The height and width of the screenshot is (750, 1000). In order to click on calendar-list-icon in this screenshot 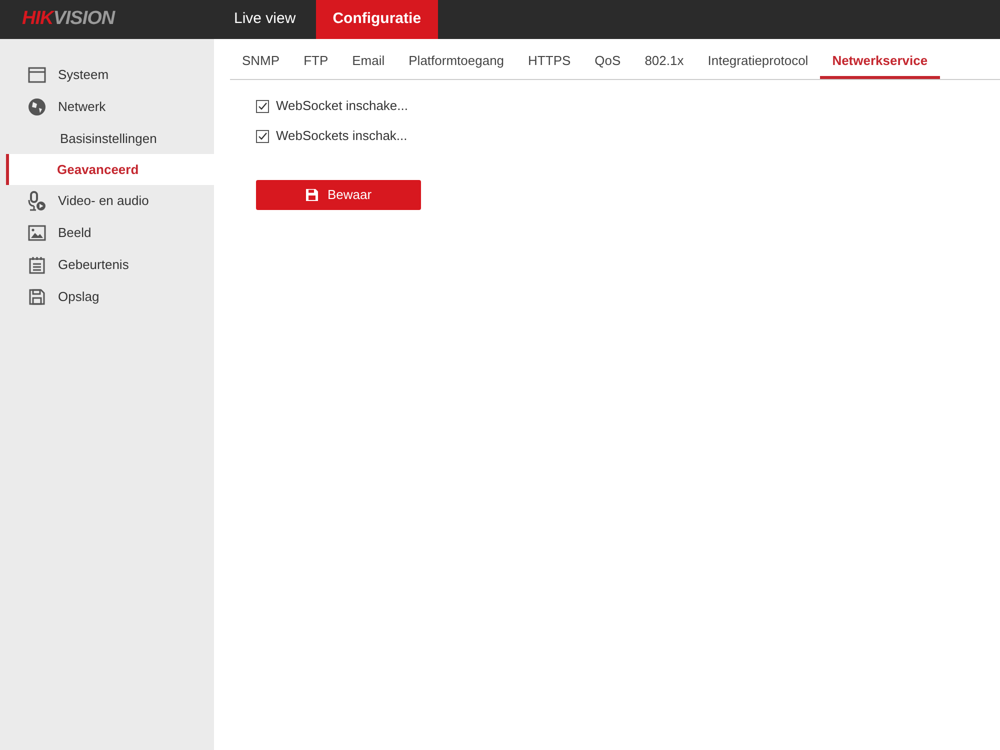, I will do `click(37, 265)`.